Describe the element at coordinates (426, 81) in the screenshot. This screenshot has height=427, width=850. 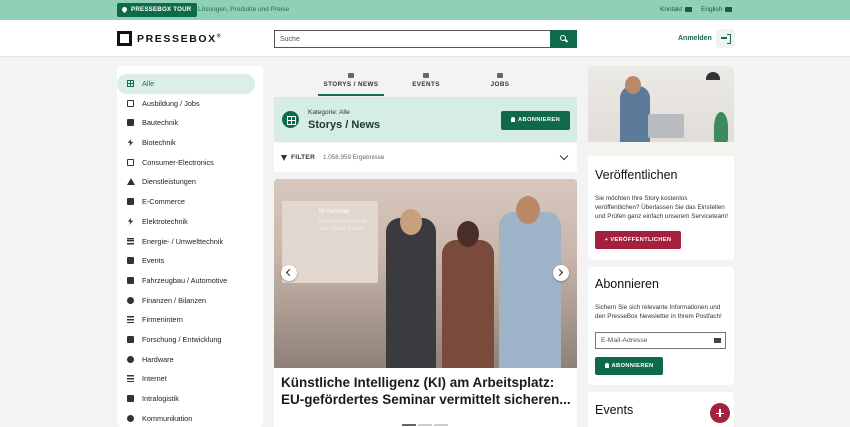
I see `tab-events: EVENTS` at that location.